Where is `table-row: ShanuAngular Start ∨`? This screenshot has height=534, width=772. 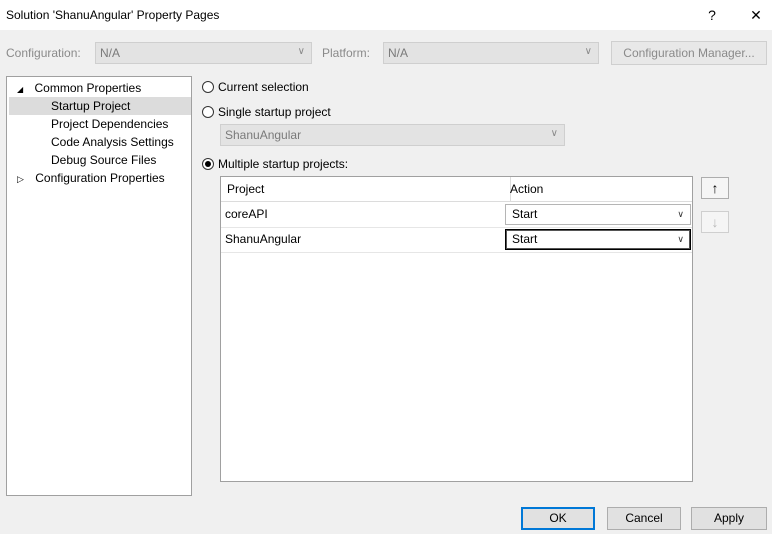
table-row: ShanuAngular Start ∨ is located at coordinates (456, 240).